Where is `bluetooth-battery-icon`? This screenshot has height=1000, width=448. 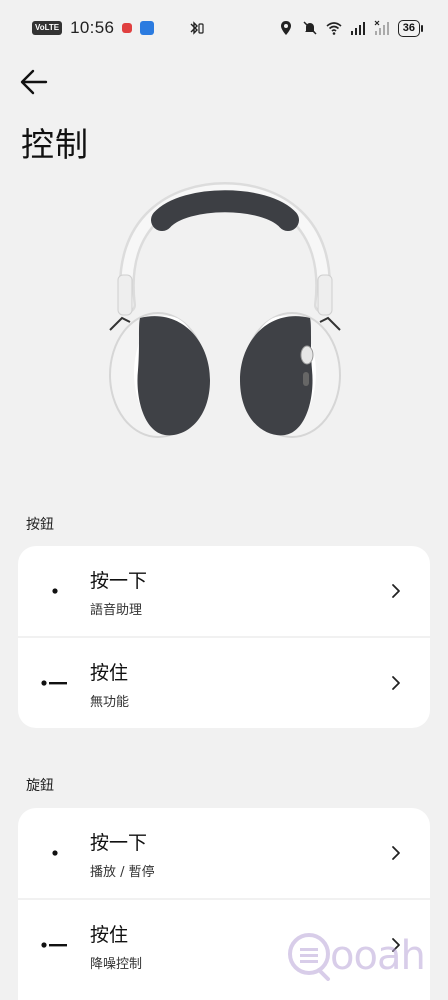
bluetooth-battery-icon is located at coordinates (197, 28).